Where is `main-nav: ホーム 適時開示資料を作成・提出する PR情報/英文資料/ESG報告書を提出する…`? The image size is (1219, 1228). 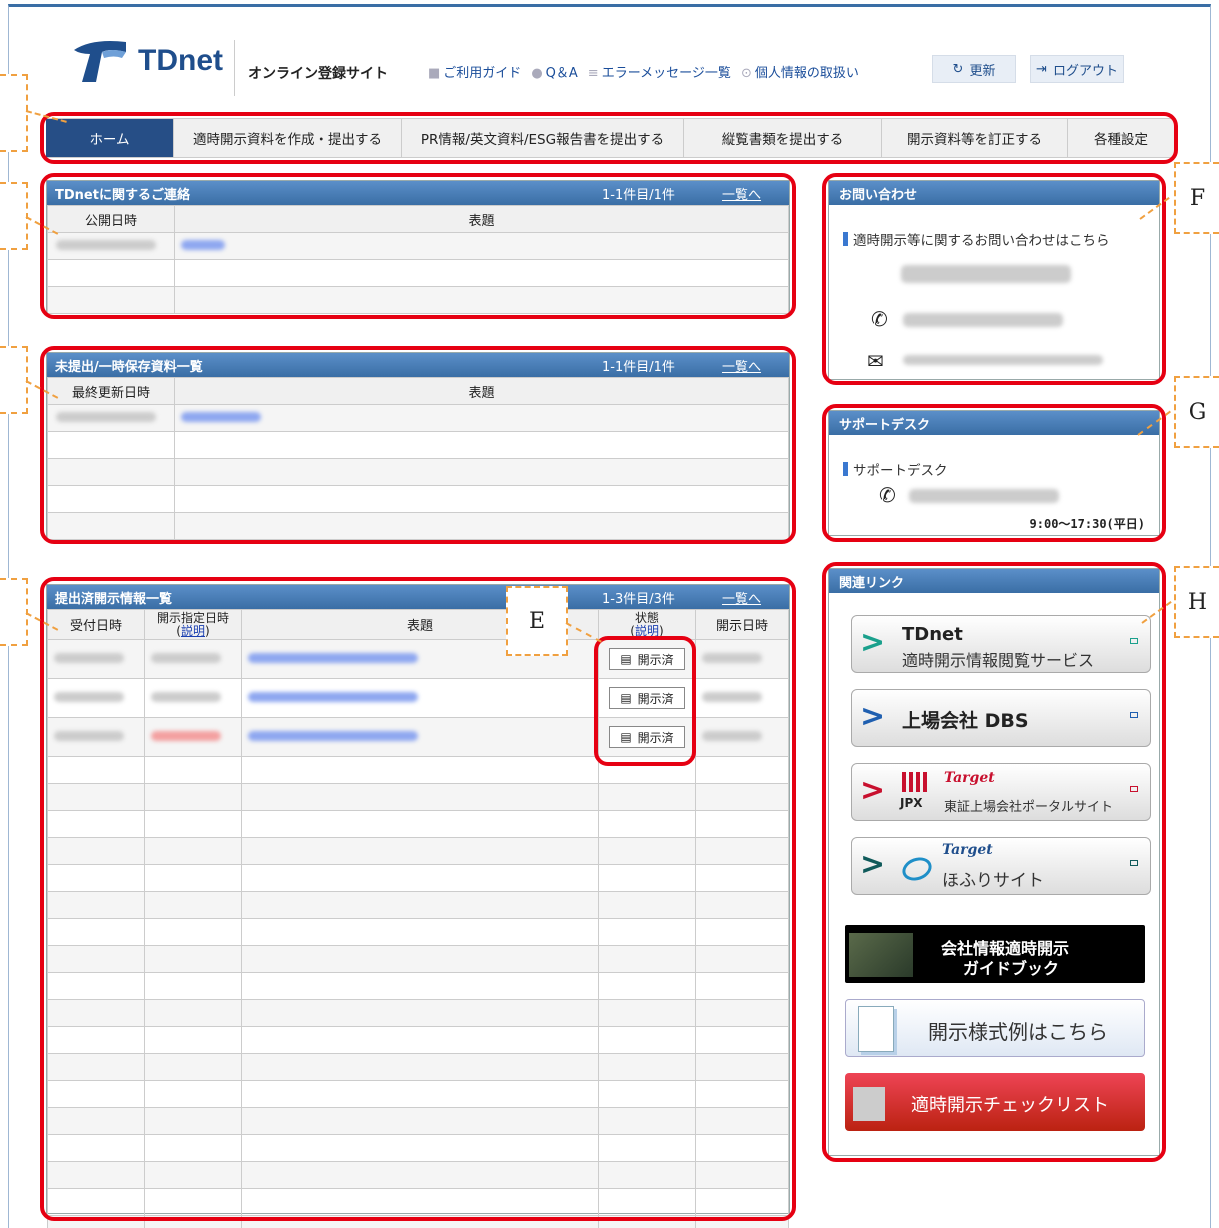 main-nav: ホーム 適時開示資料を作成・提出する PR情報/英文資料/ESG報告書を提出する… is located at coordinates (610, 138).